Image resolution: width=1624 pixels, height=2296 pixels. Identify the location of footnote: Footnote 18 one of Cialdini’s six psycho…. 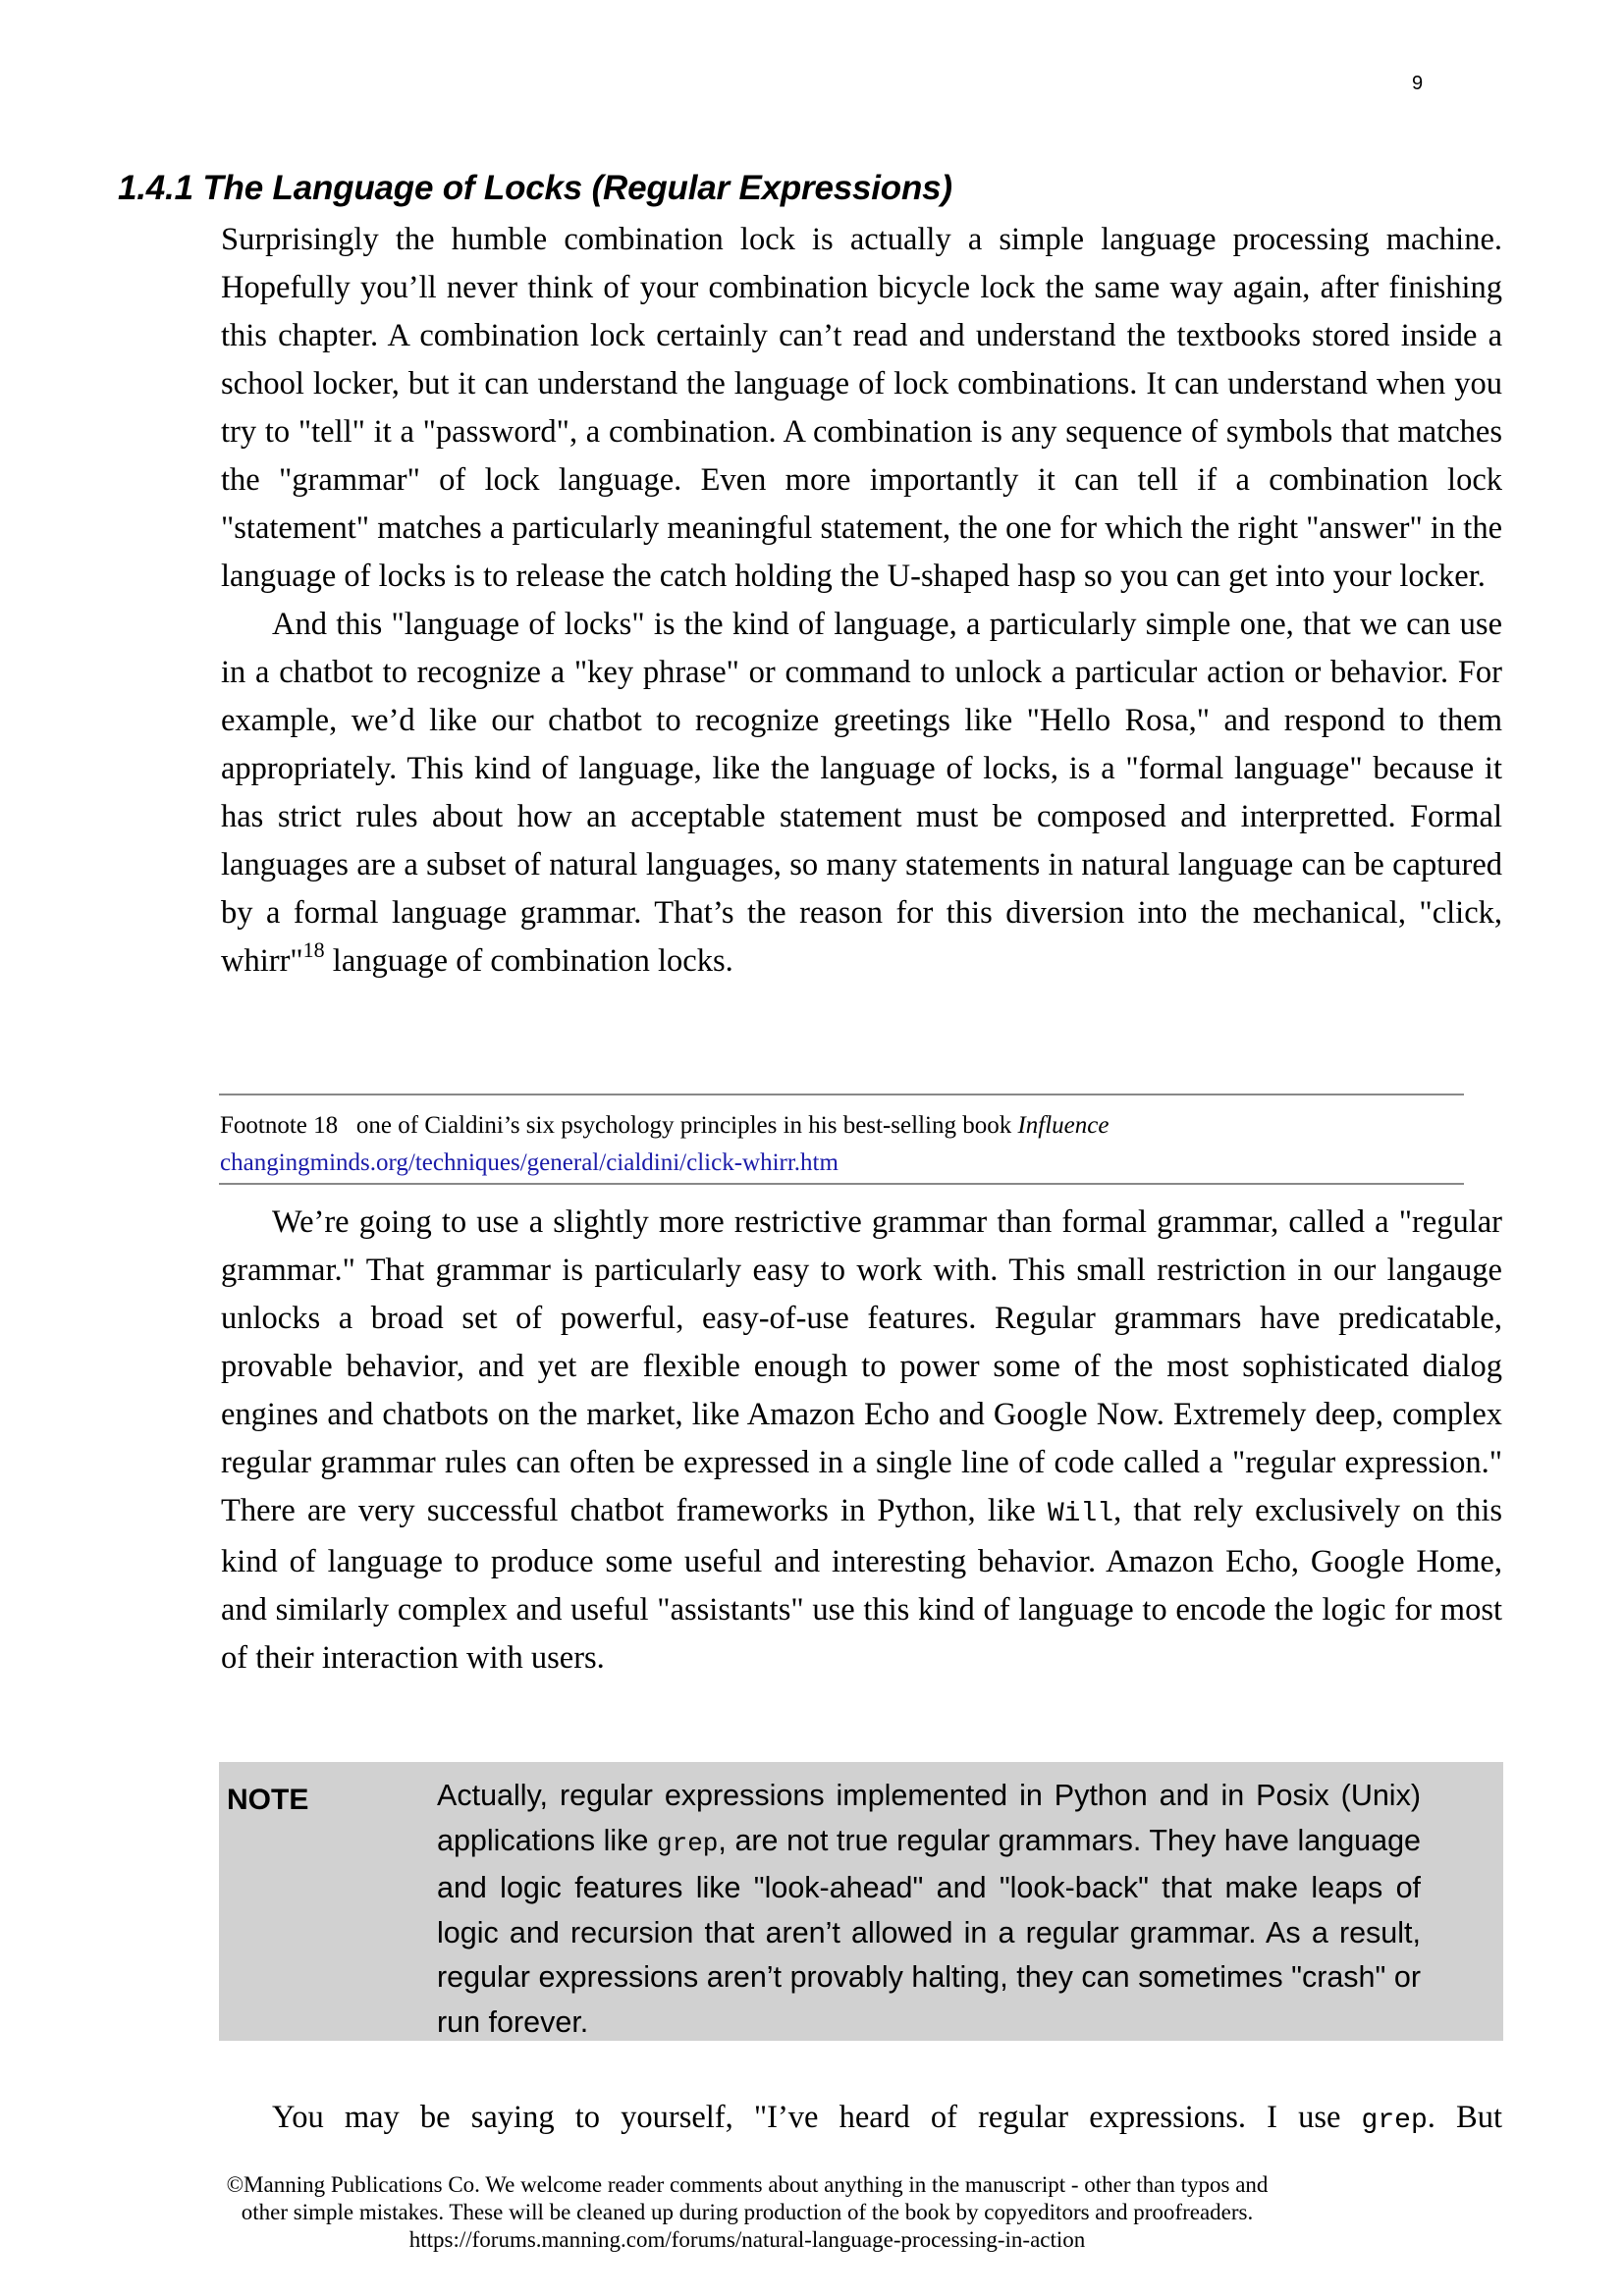
(664, 1144).